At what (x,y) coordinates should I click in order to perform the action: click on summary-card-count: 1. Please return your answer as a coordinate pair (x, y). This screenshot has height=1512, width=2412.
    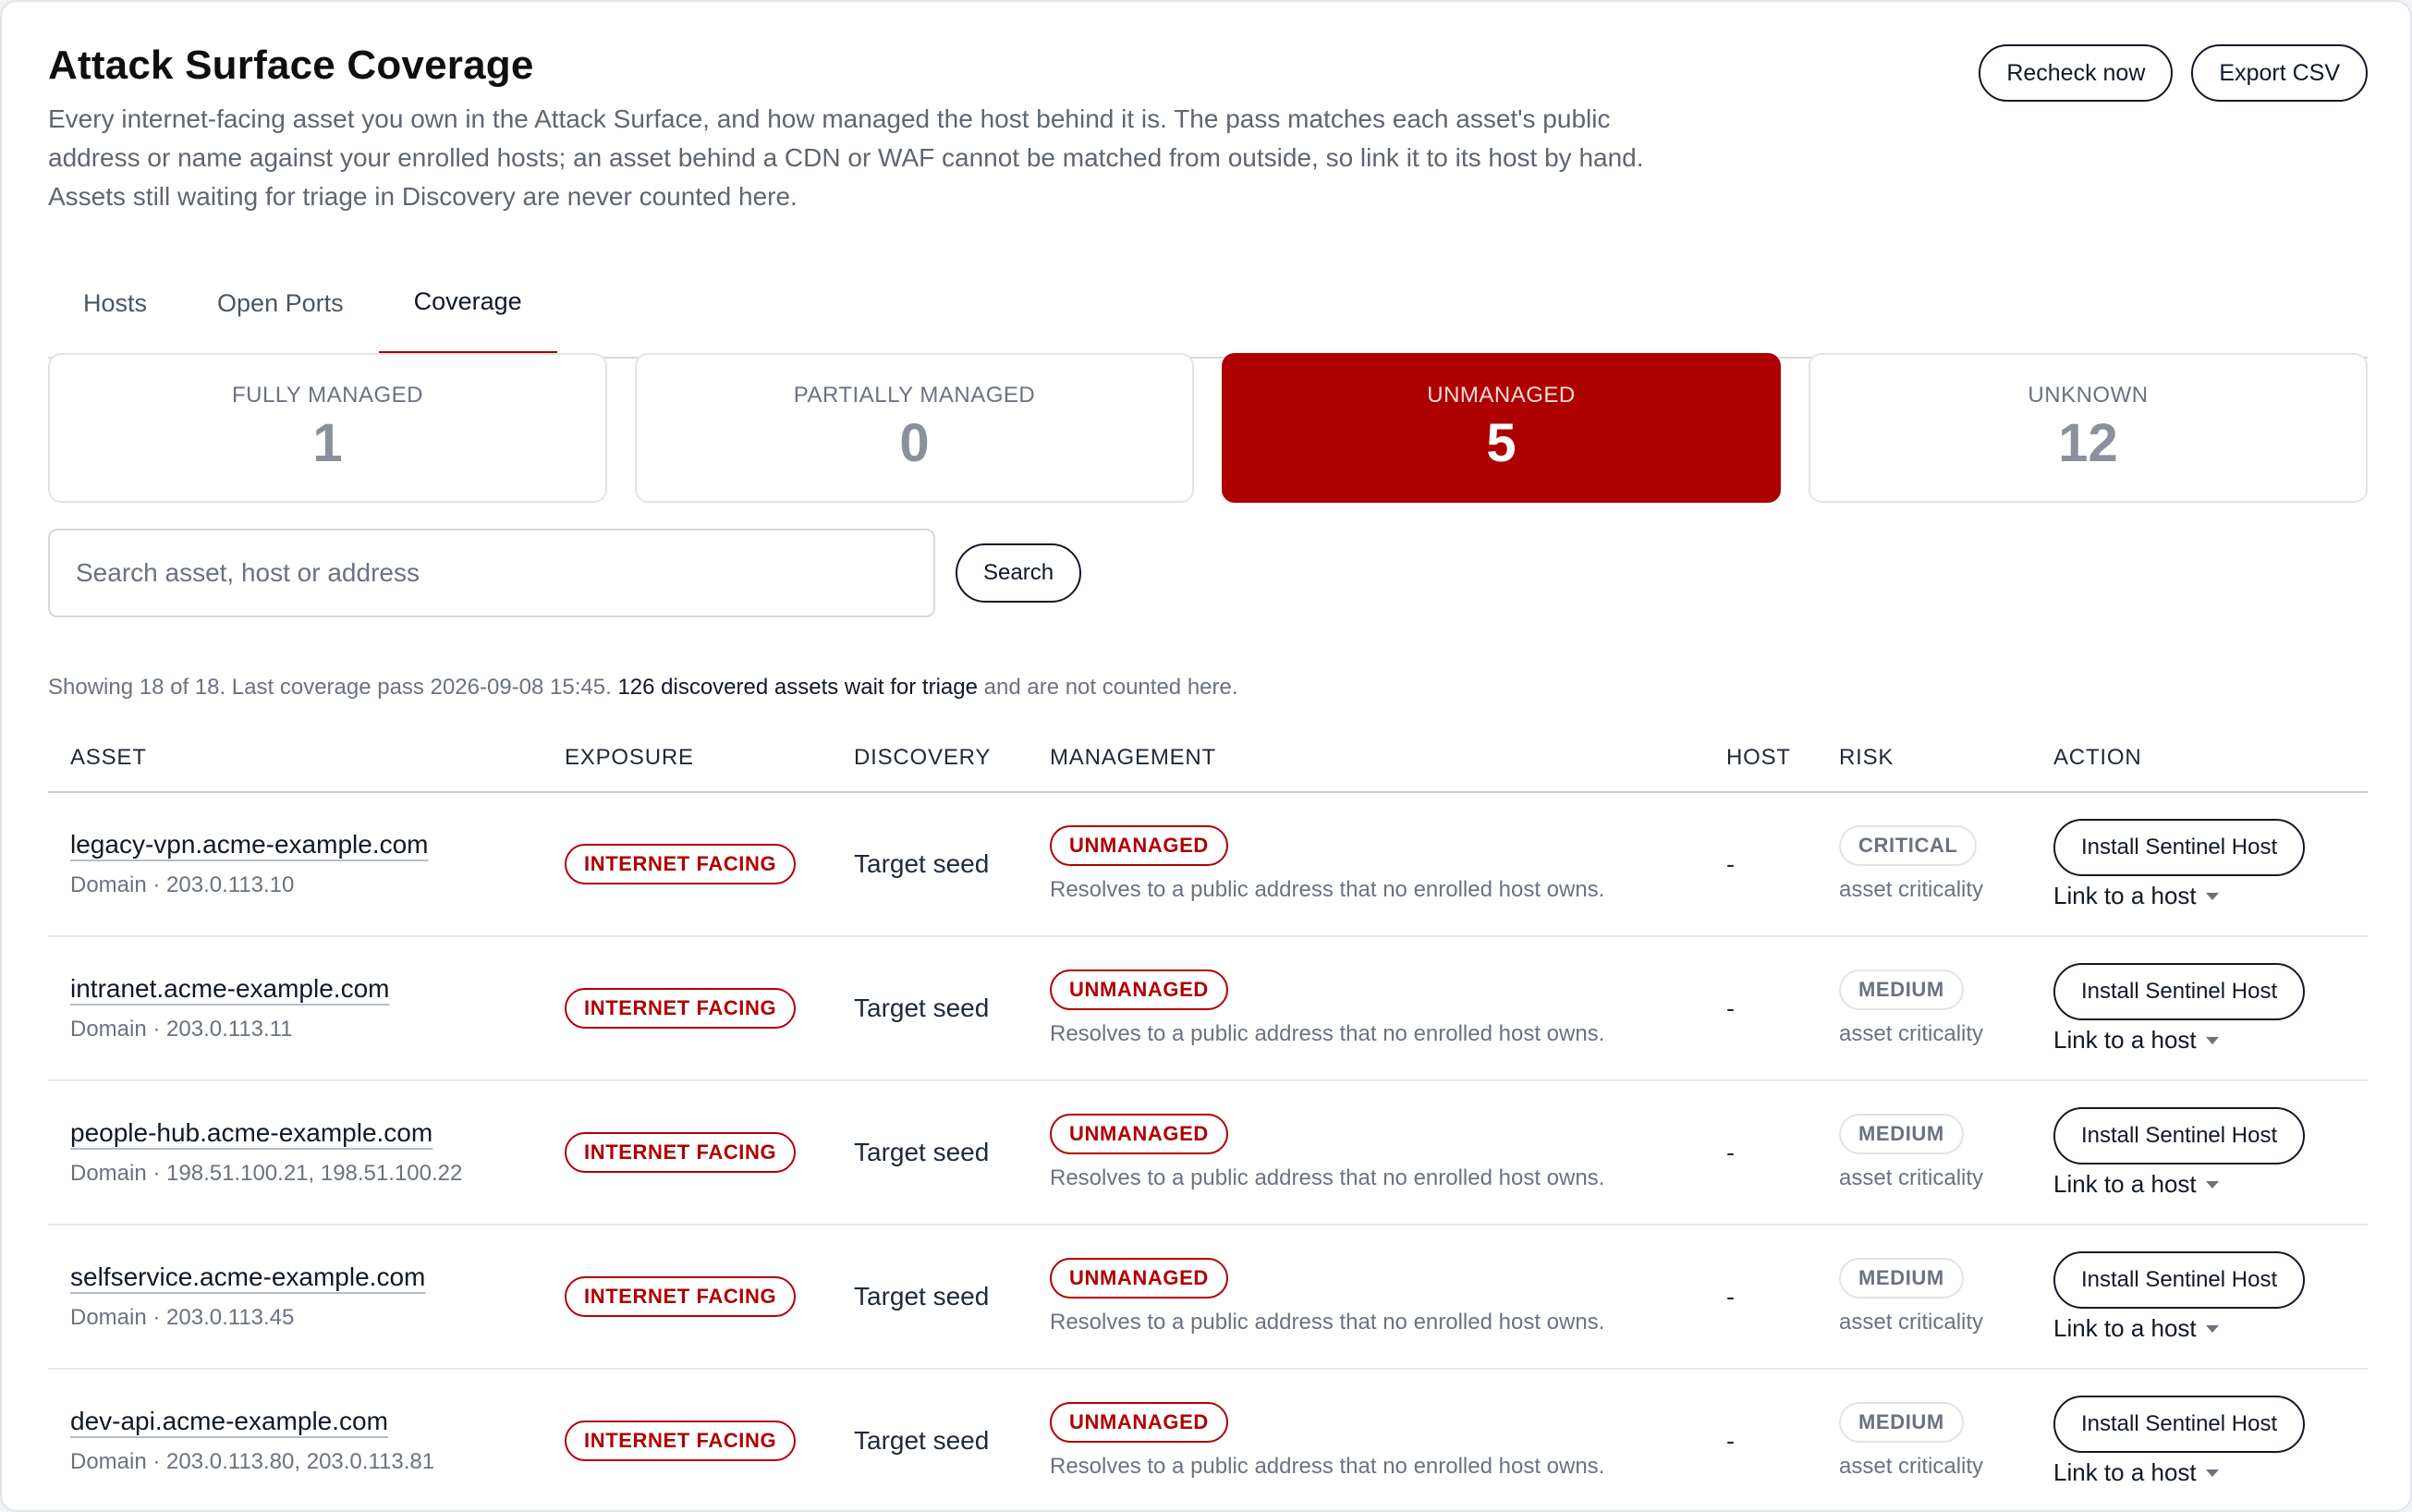
    Looking at the image, I should click on (327, 443).